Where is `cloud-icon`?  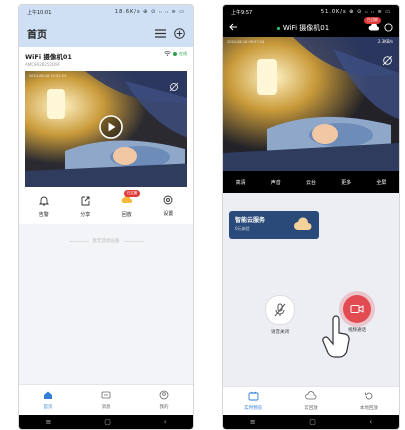
cloud-icon is located at coordinates (374, 28).